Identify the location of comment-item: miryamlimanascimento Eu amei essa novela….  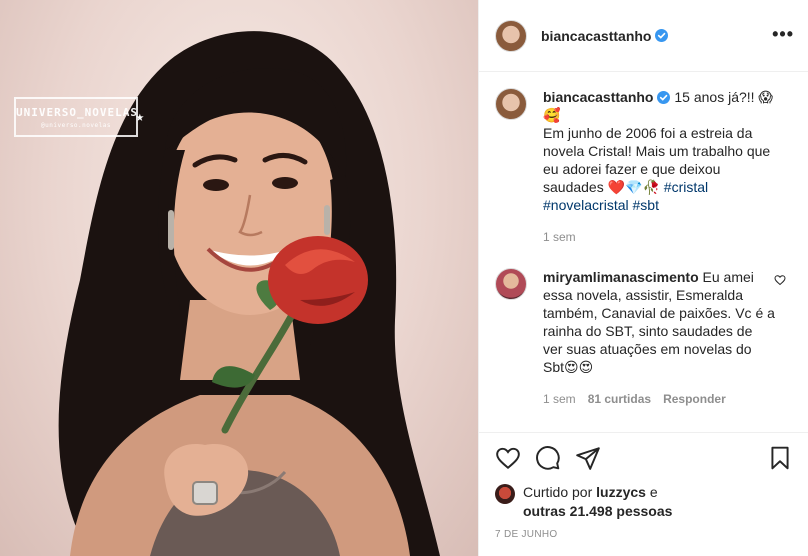
(643, 338).